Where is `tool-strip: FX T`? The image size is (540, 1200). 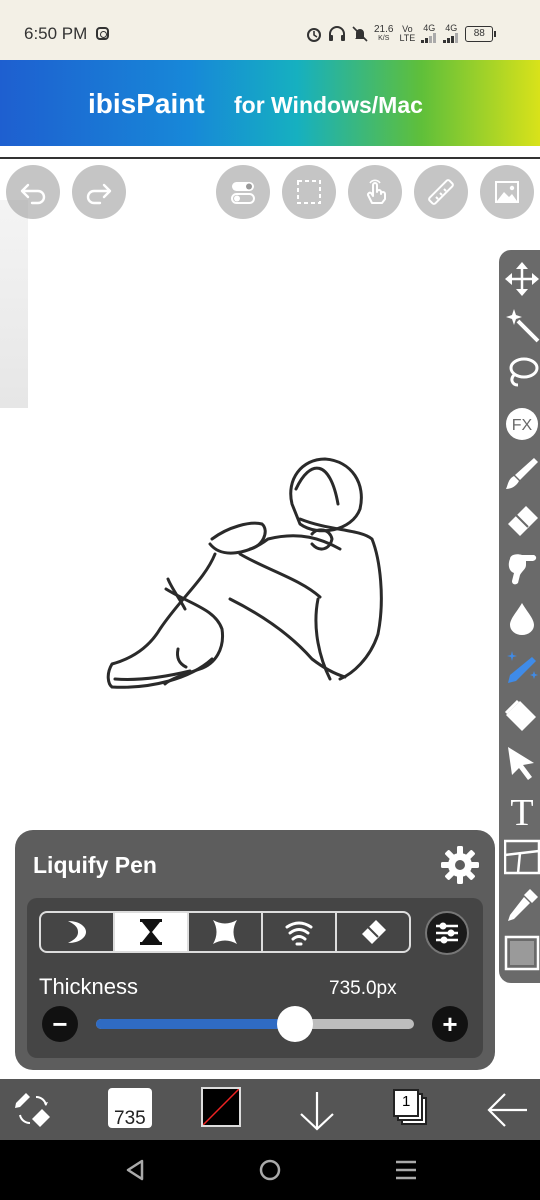
tool-strip: FX T is located at coordinates (519, 616).